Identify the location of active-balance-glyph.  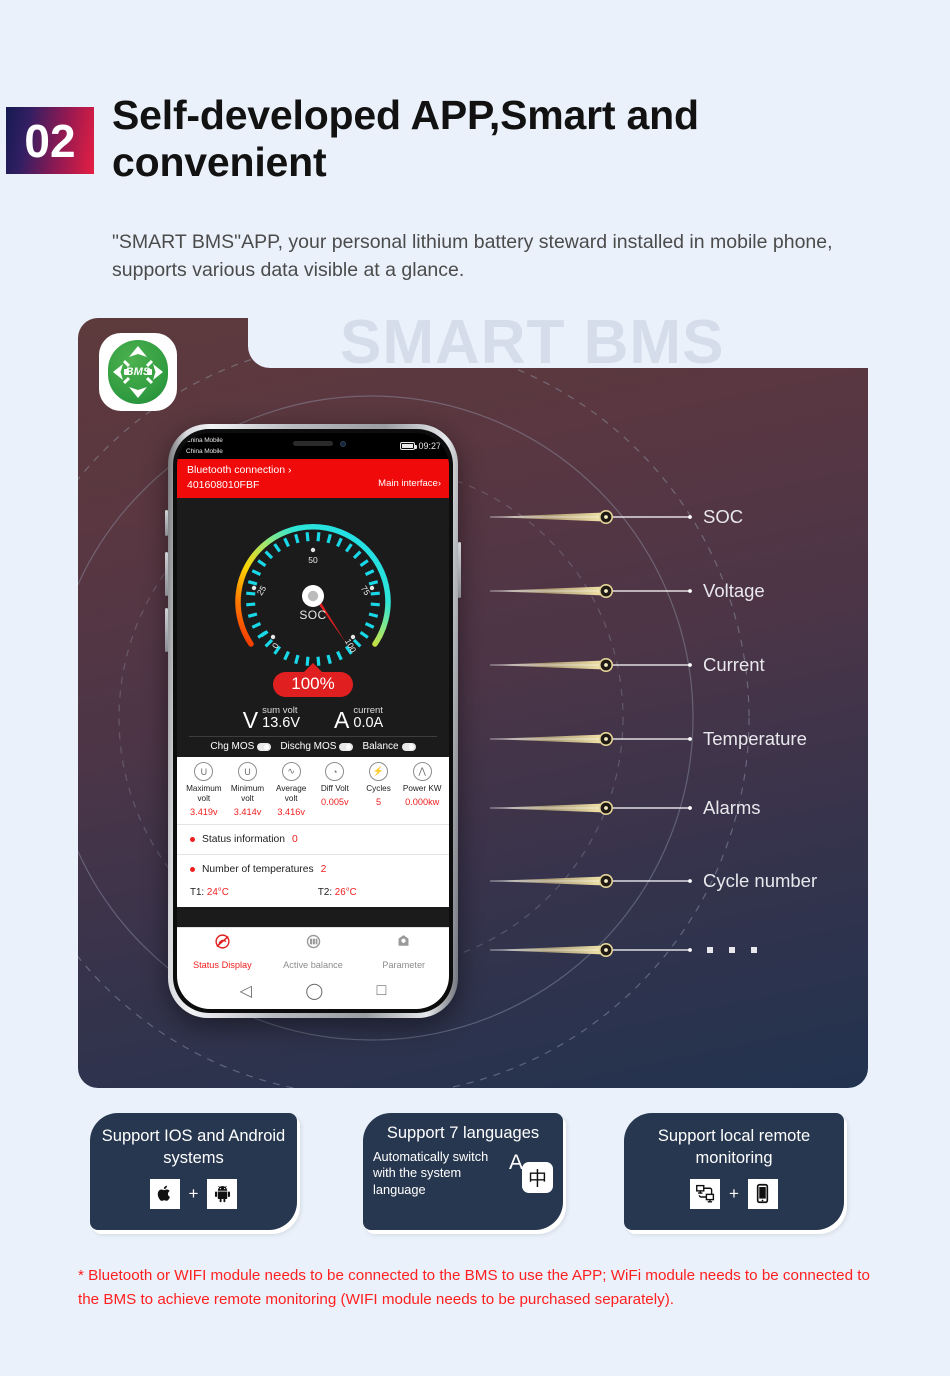
(313, 941).